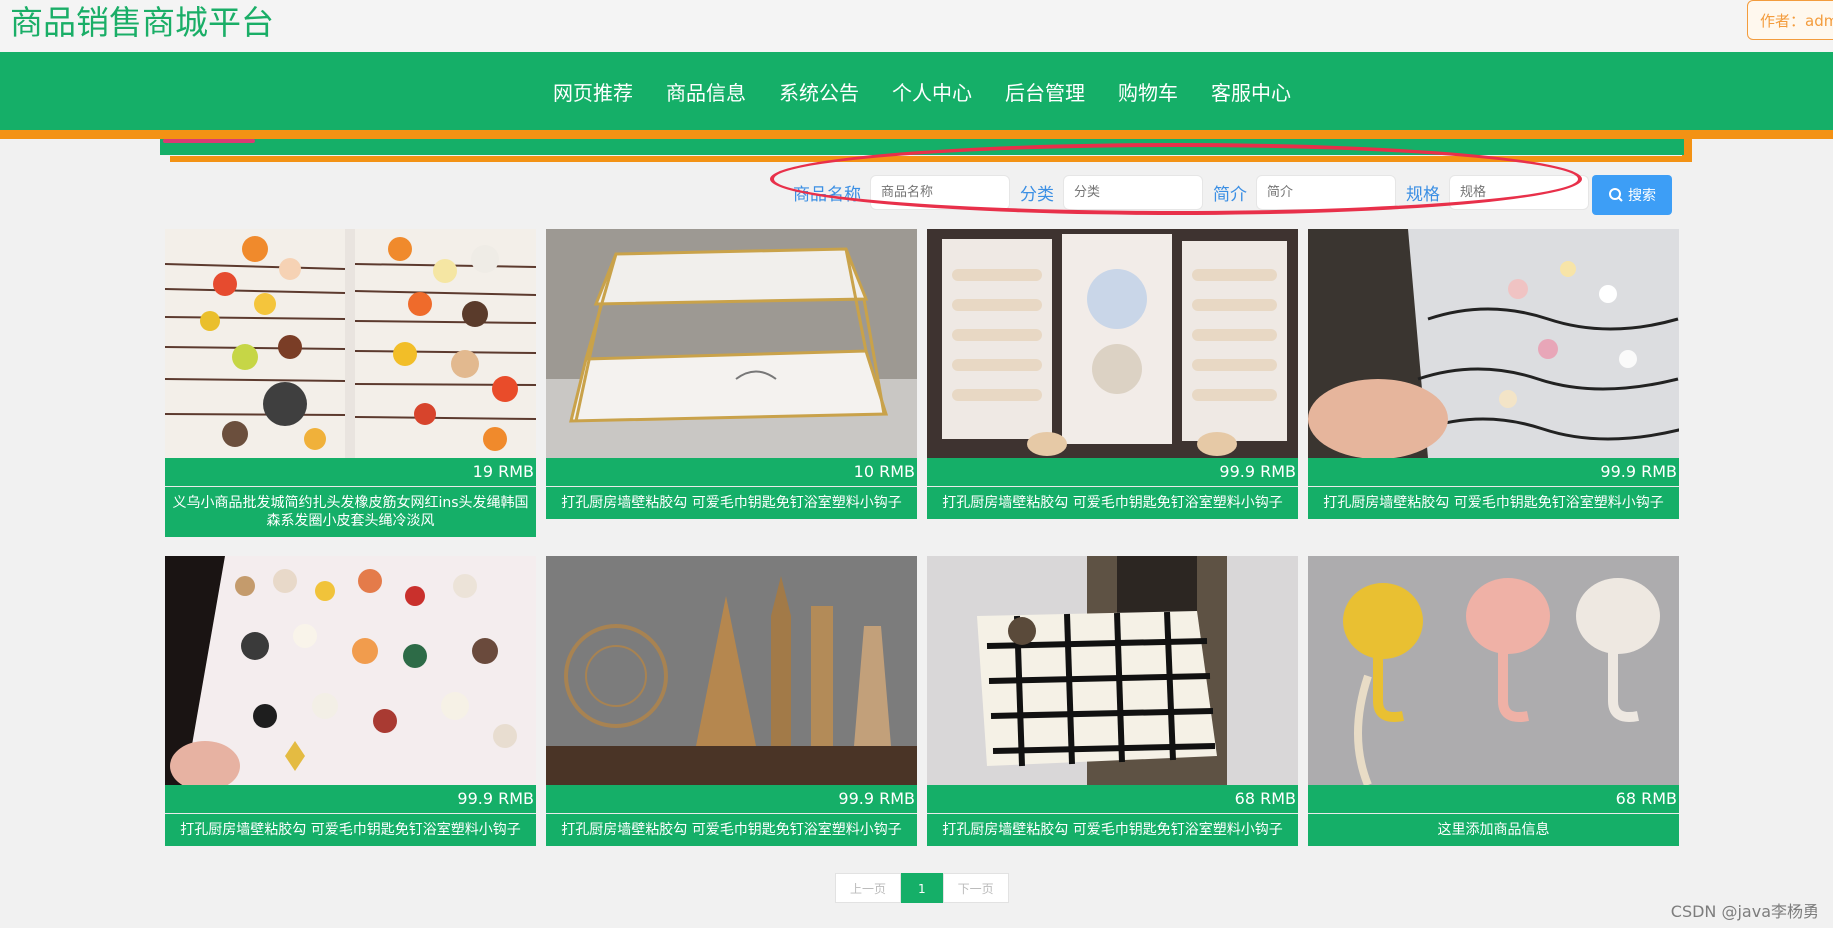  I want to click on category-label: 分类, so click(1037, 195).